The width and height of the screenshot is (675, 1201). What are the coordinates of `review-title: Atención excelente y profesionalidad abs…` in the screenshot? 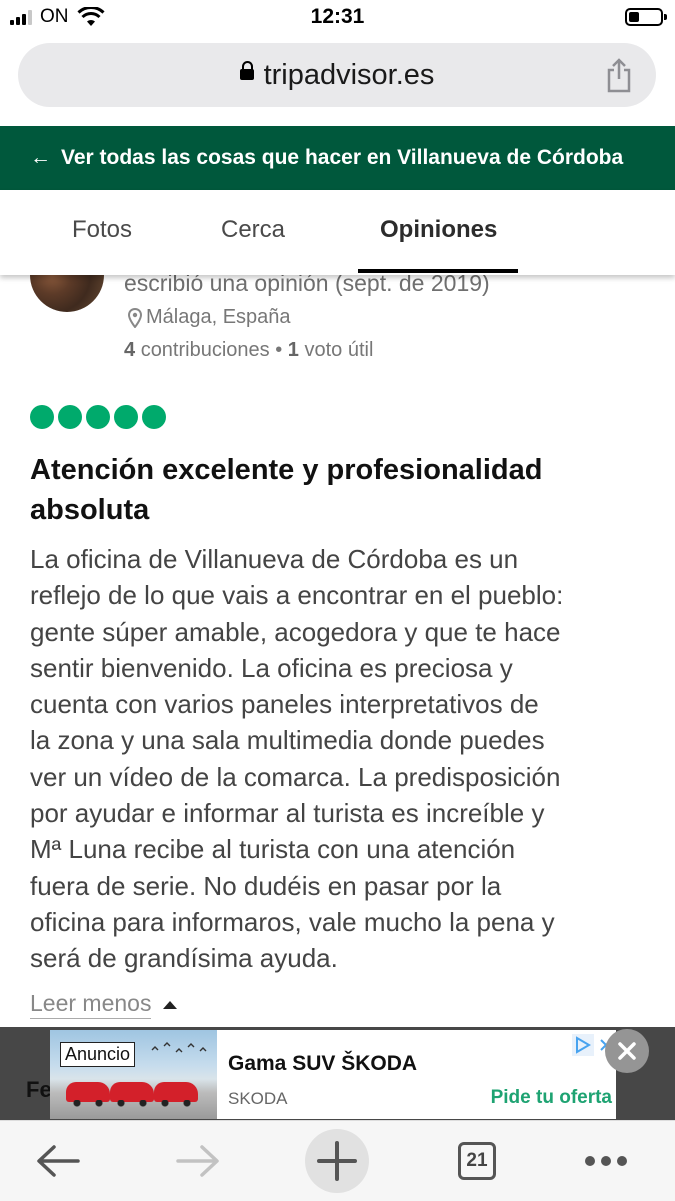 It's located at (330, 490).